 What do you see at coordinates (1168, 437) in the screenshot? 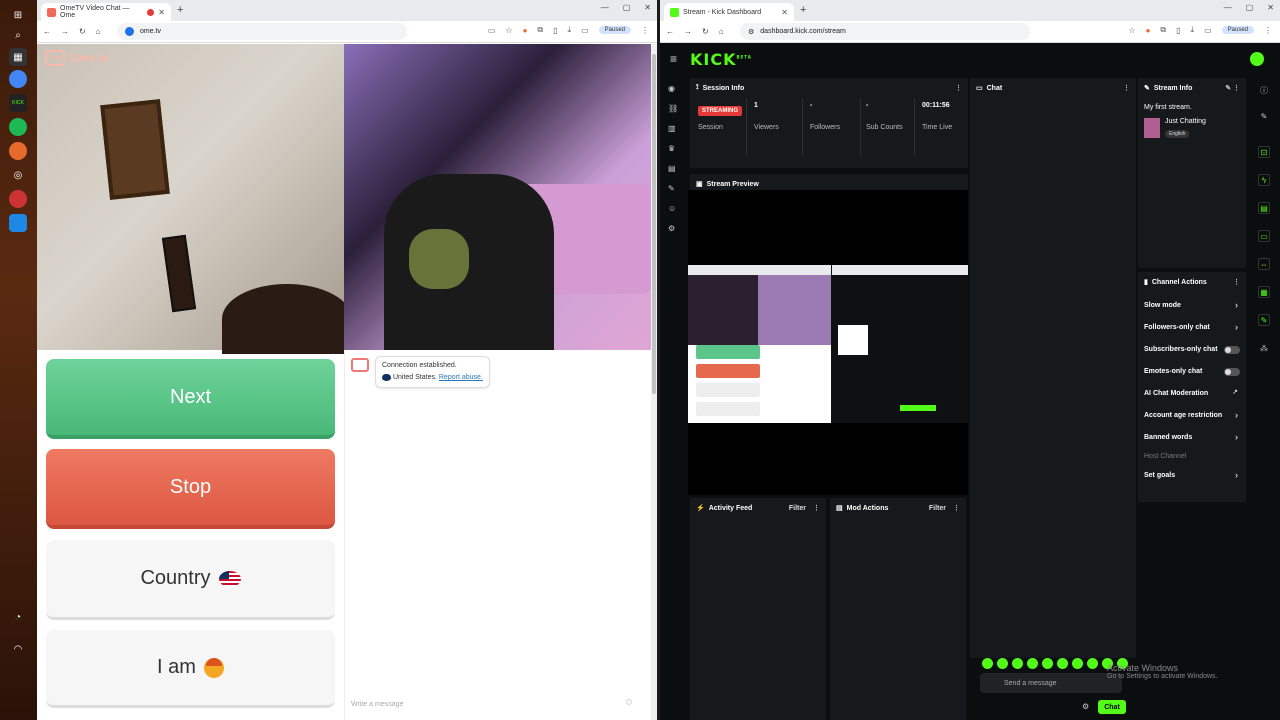
I see `banned-words-item: Banned words` at bounding box center [1168, 437].